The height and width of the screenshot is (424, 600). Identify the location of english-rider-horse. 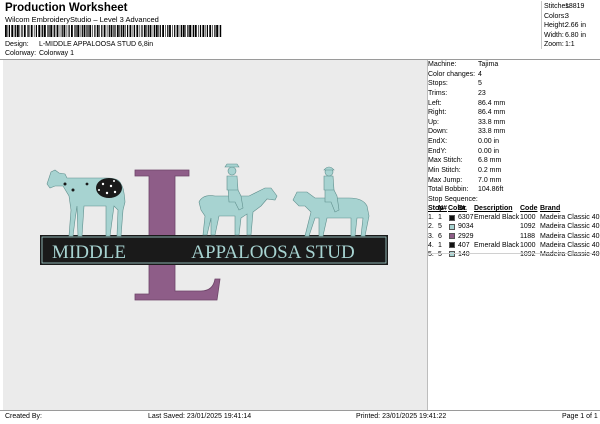
(331, 201).